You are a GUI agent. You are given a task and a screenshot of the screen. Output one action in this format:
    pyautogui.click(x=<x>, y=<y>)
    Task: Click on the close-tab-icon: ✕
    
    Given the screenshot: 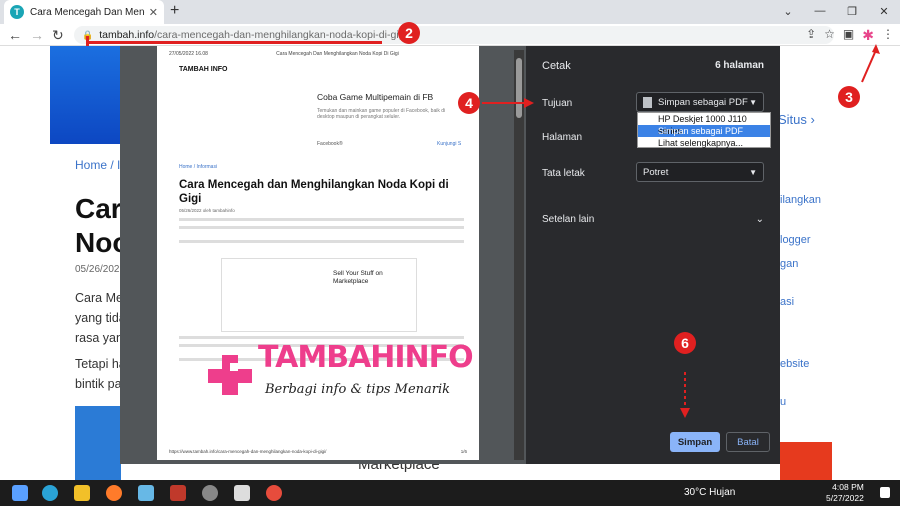 What is the action you would take?
    pyautogui.click(x=153, y=12)
    